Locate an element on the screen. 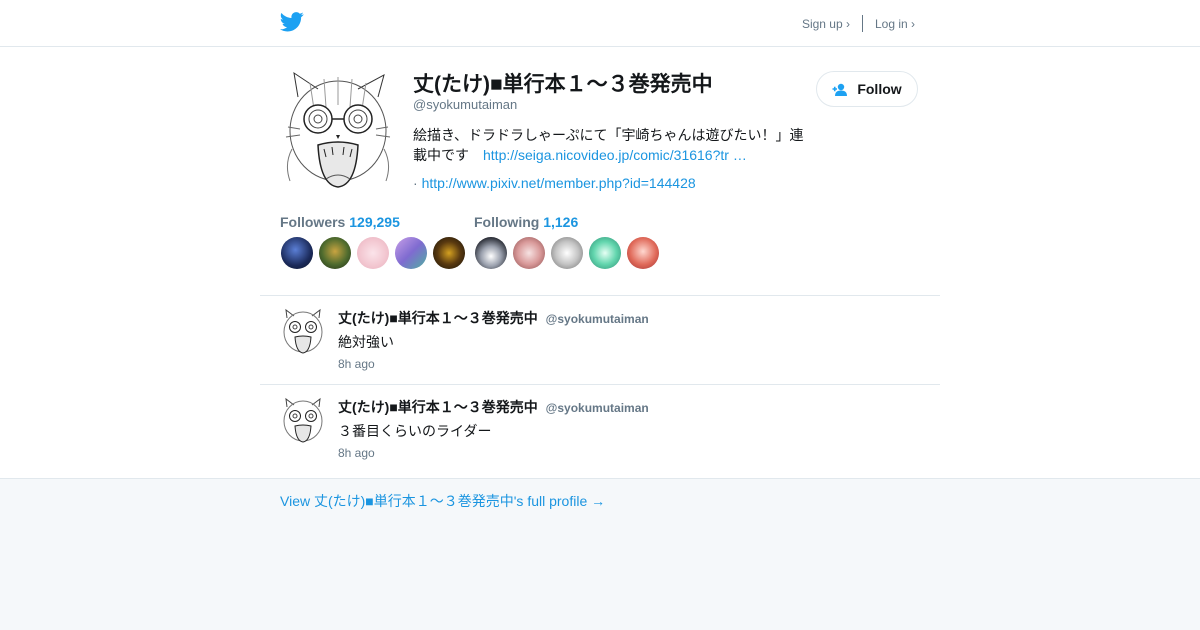  profile-avatar is located at coordinates (338, 131).